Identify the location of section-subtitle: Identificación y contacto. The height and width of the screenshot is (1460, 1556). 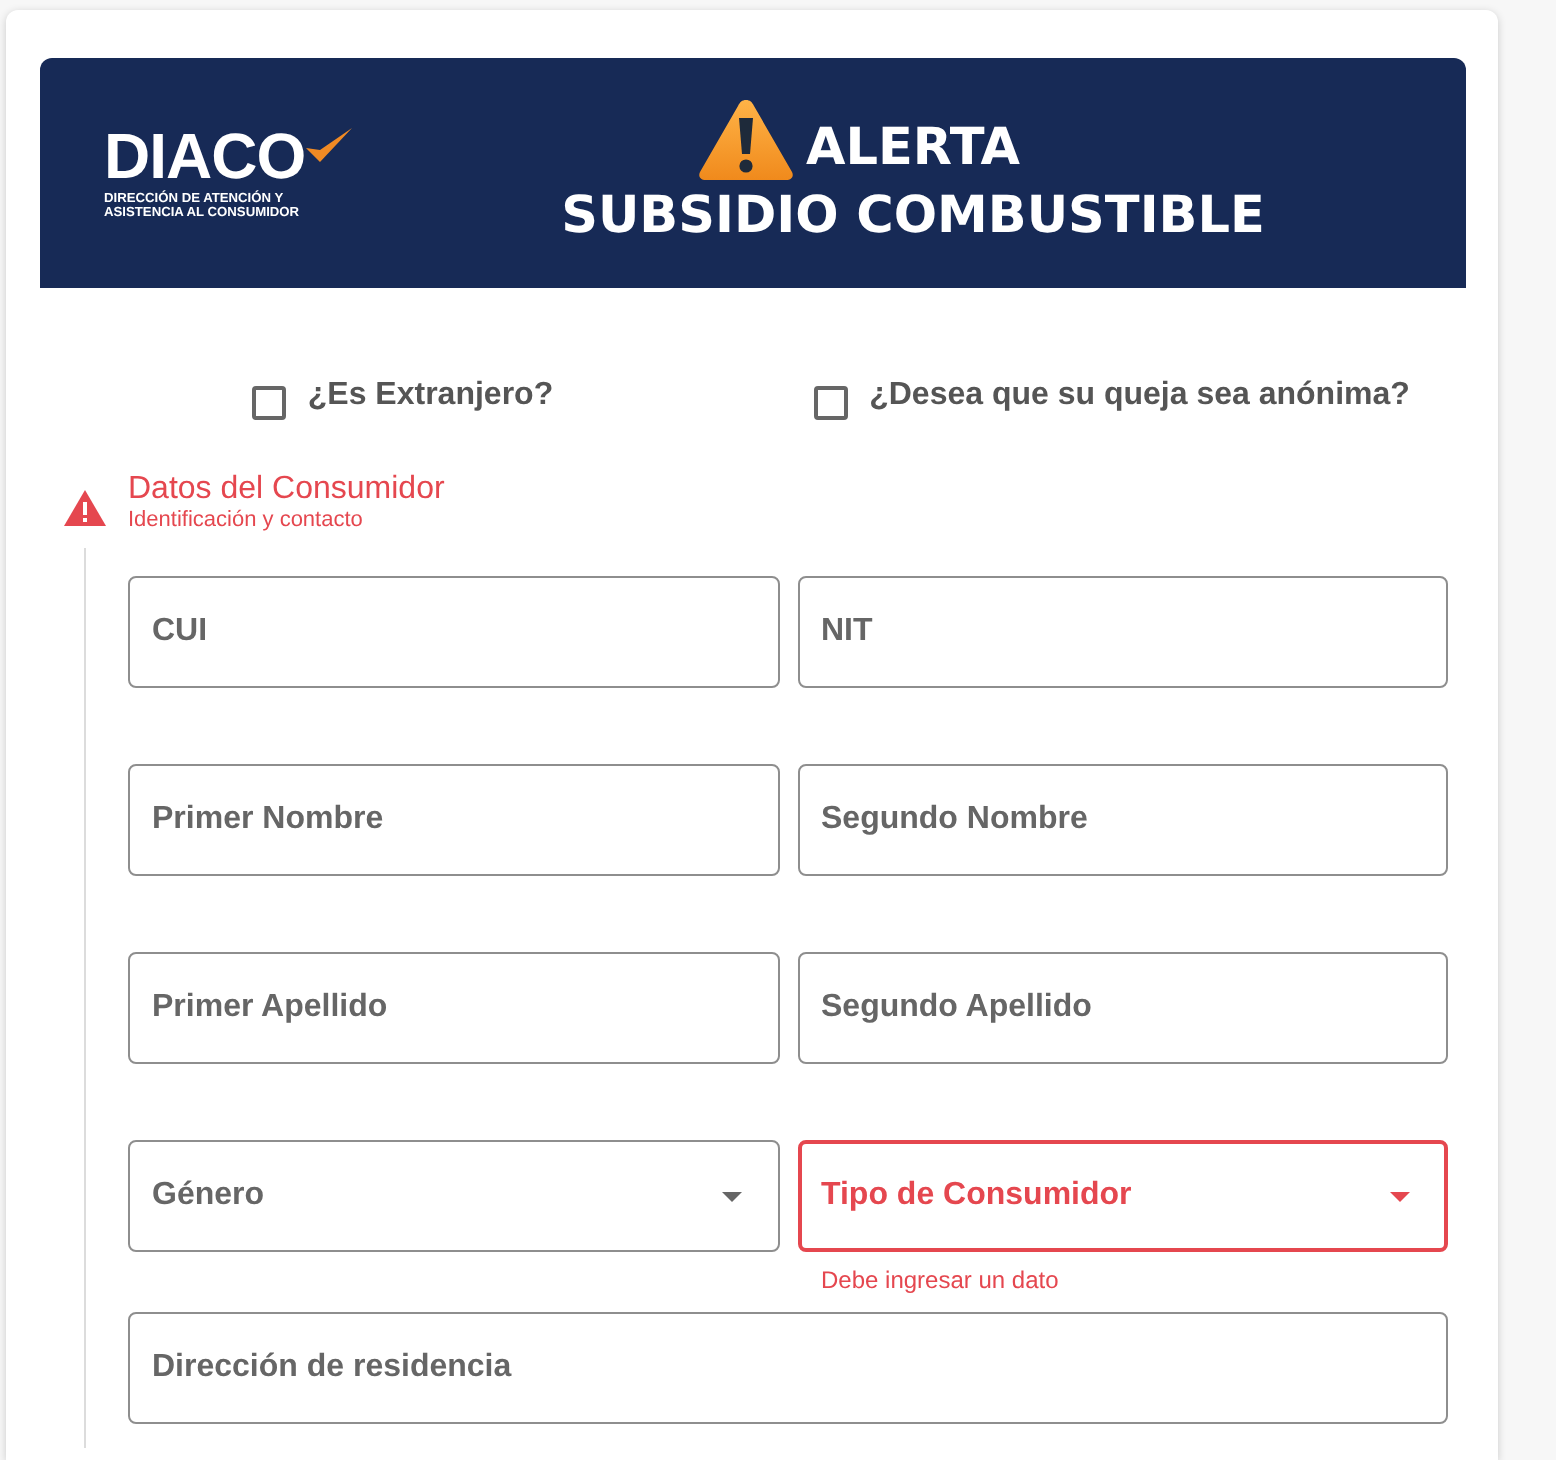
(245, 520).